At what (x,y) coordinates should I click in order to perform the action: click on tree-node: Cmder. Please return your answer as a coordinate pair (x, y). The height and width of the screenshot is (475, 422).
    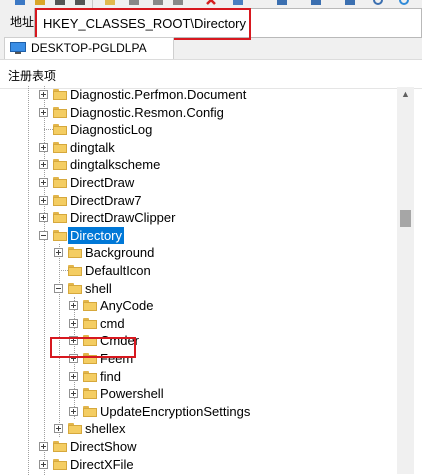
    Looking at the image, I should click on (195, 340).